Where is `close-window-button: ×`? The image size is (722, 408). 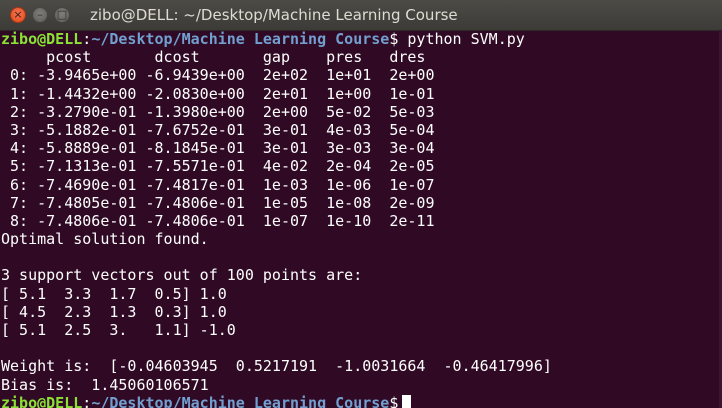 close-window-button: × is located at coordinates (18, 15).